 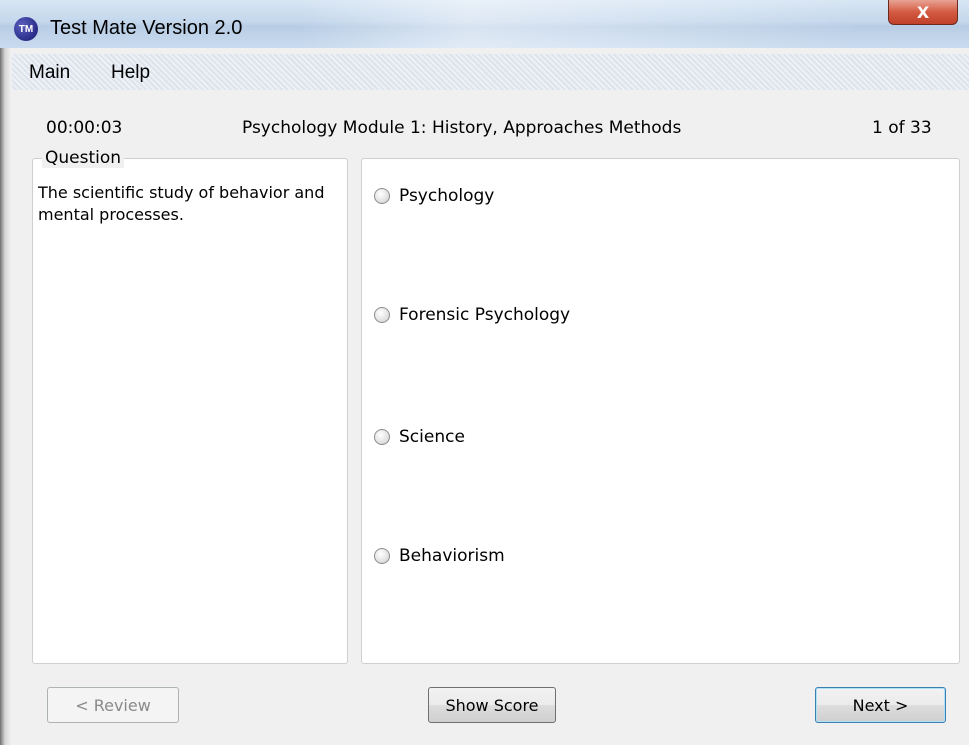 What do you see at coordinates (492, 705) in the screenshot?
I see `show-score-button: Show Score` at bounding box center [492, 705].